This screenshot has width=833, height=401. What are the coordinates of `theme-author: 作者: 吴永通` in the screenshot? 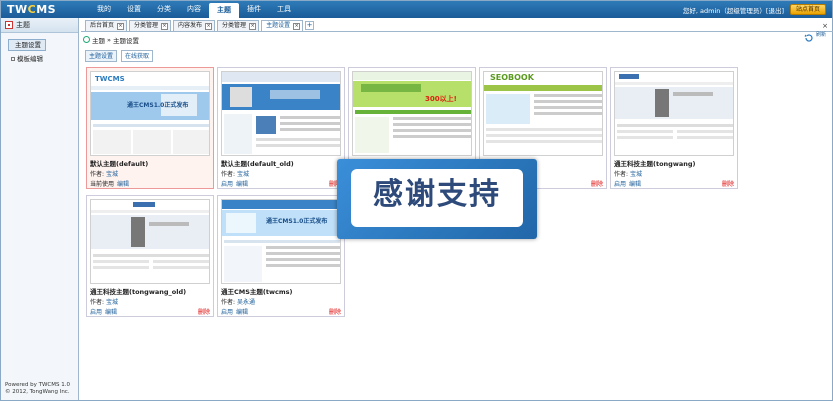 It's located at (238, 301).